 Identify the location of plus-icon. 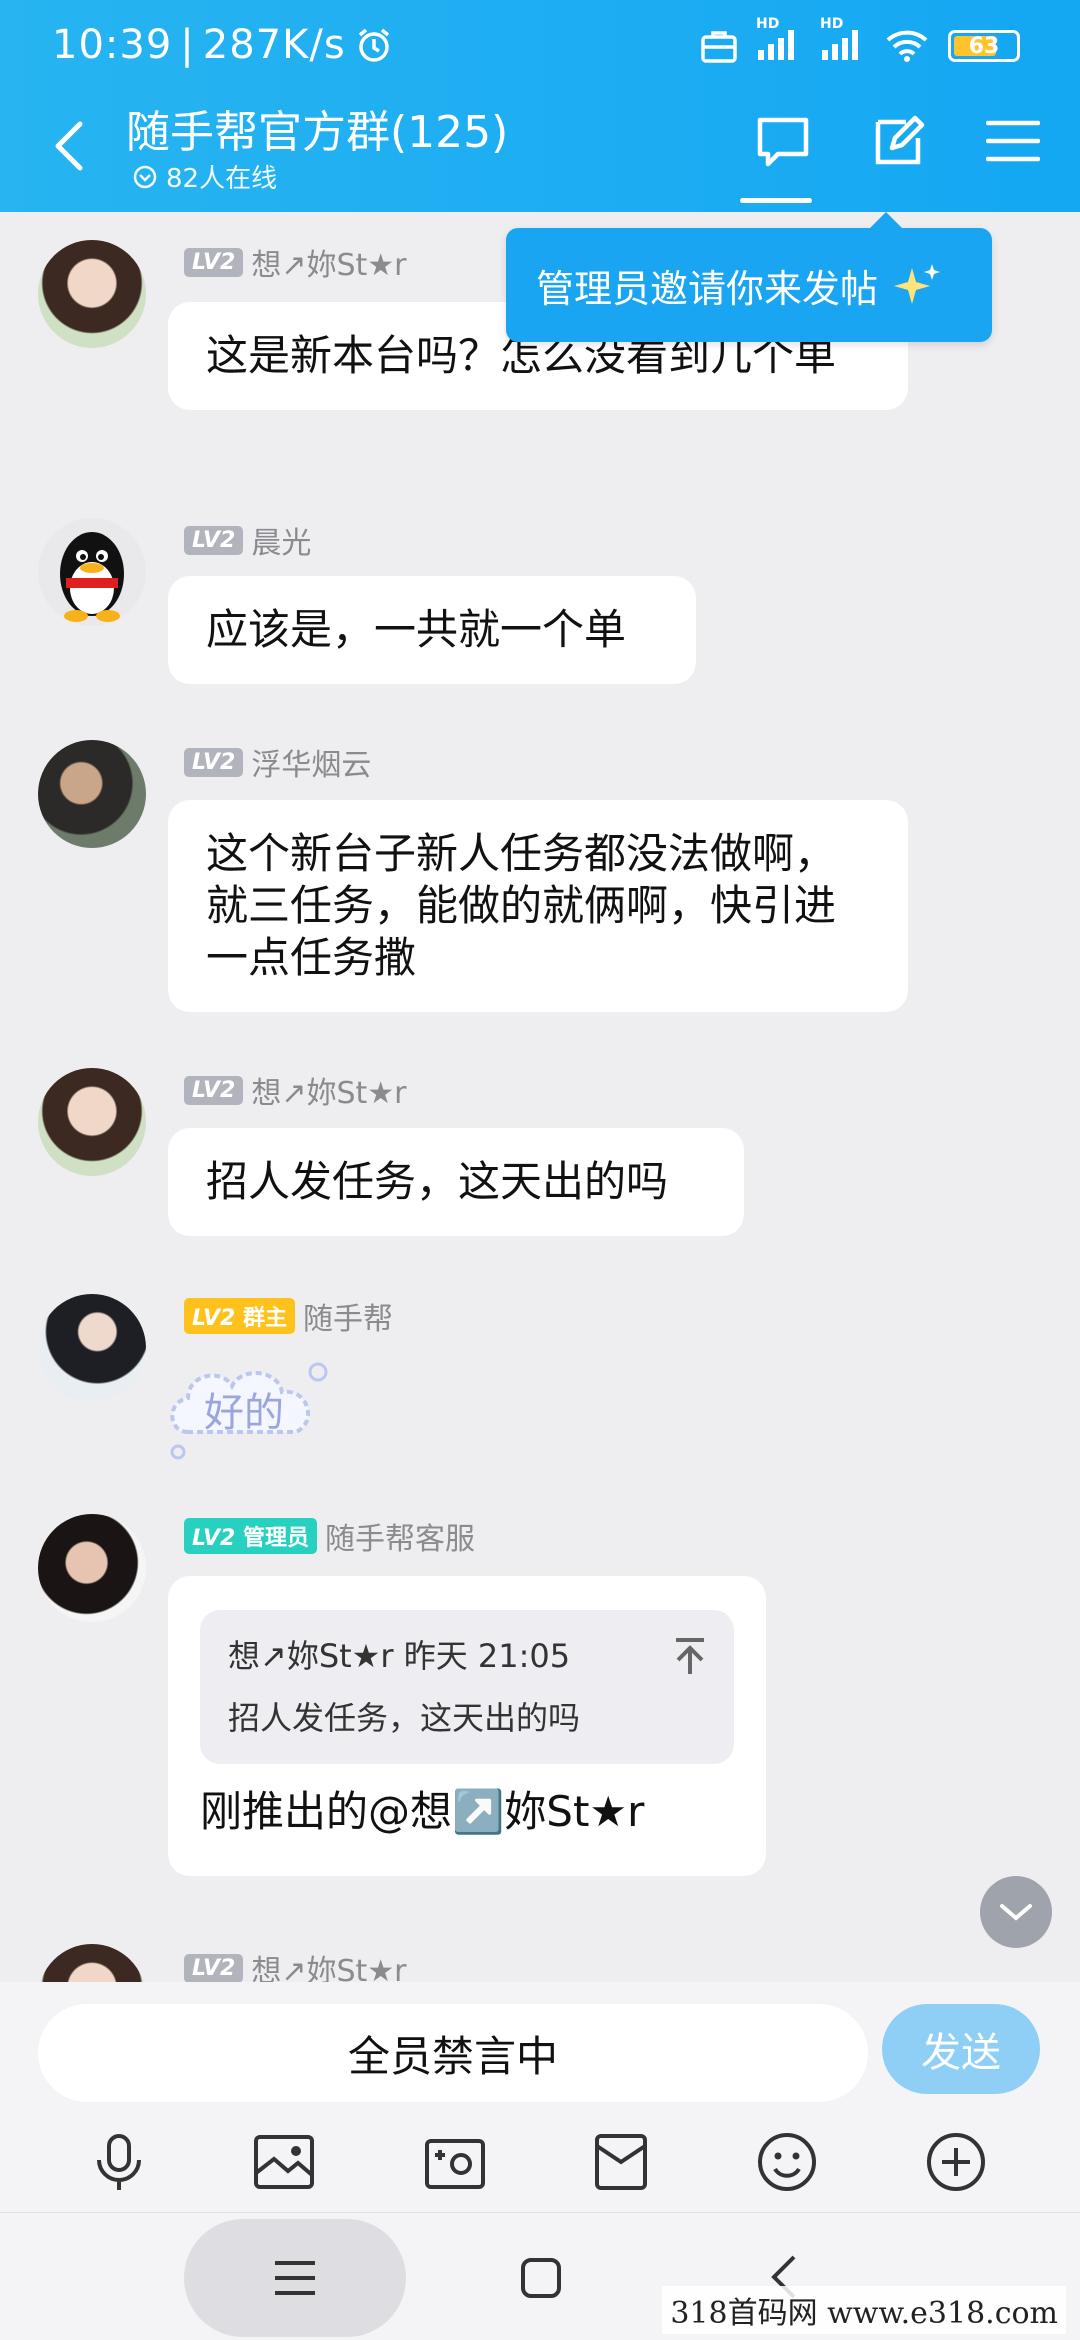
(956, 2162).